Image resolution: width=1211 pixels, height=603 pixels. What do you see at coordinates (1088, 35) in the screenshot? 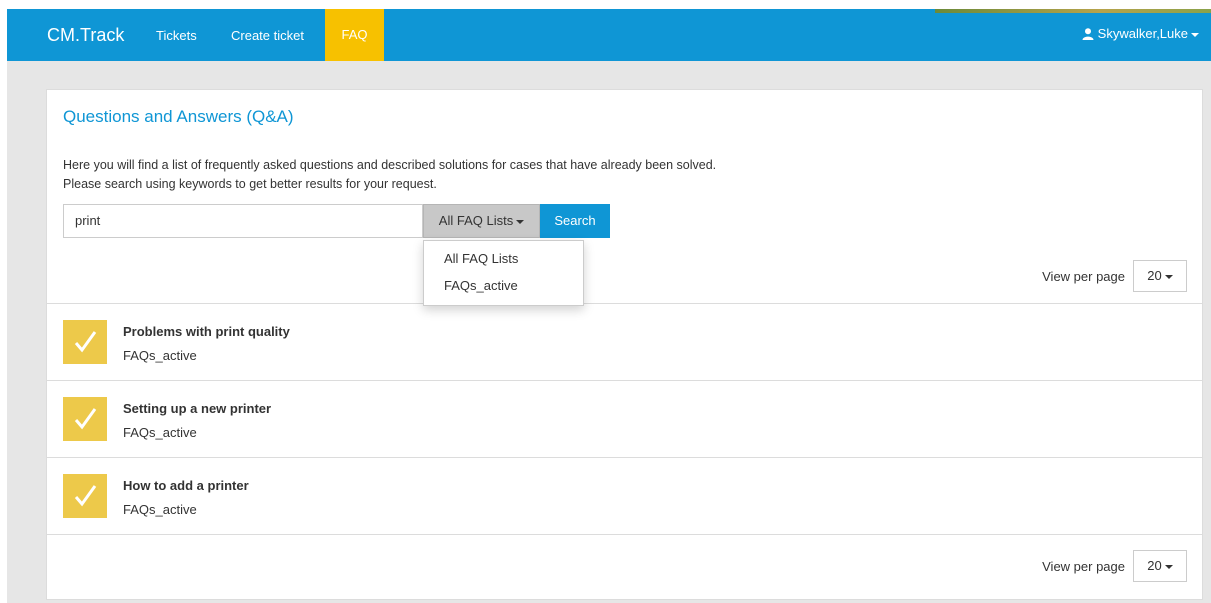
I see `user-icon` at bounding box center [1088, 35].